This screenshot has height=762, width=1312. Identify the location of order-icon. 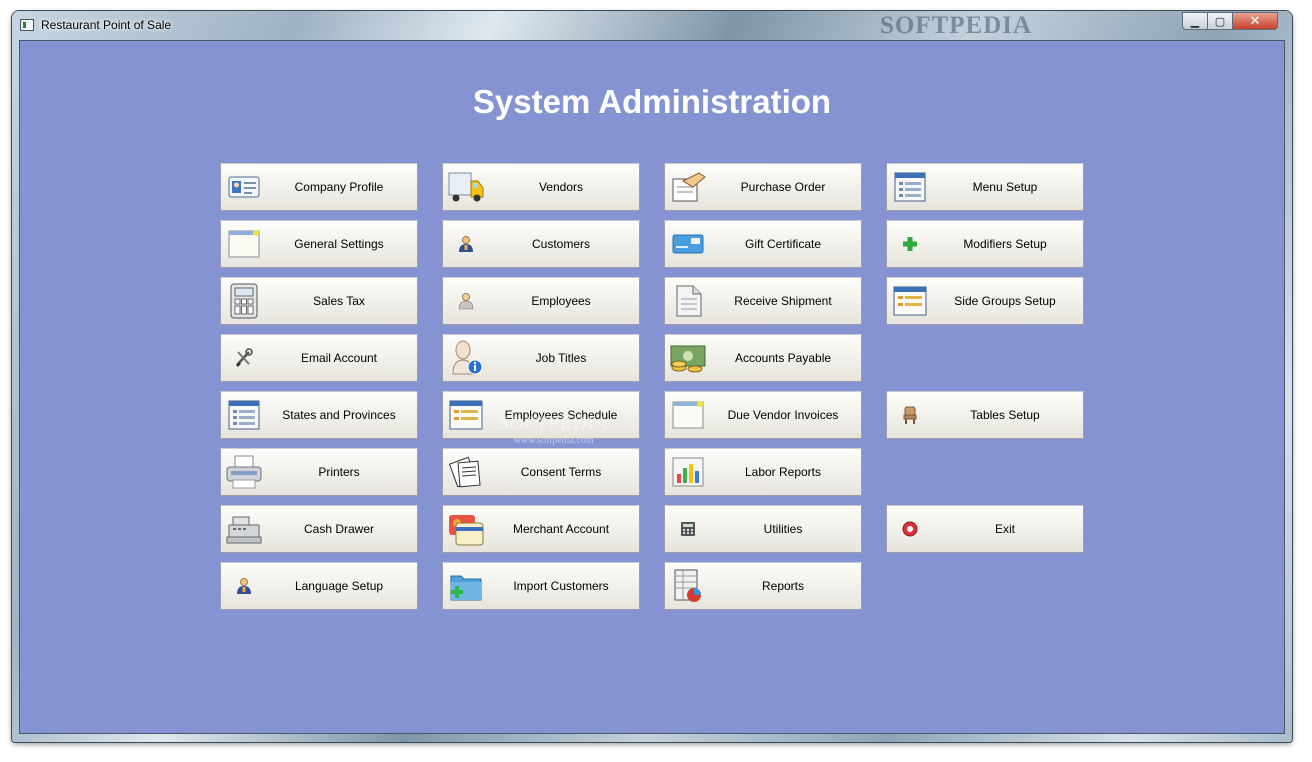
(688, 187).